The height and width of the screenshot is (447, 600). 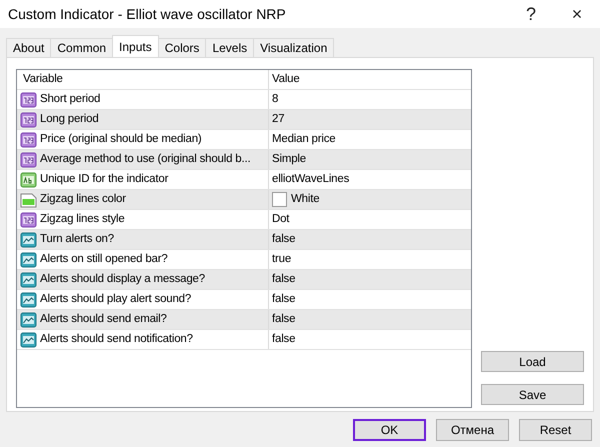 What do you see at coordinates (135, 46) in the screenshot?
I see `tab: Inputs` at bounding box center [135, 46].